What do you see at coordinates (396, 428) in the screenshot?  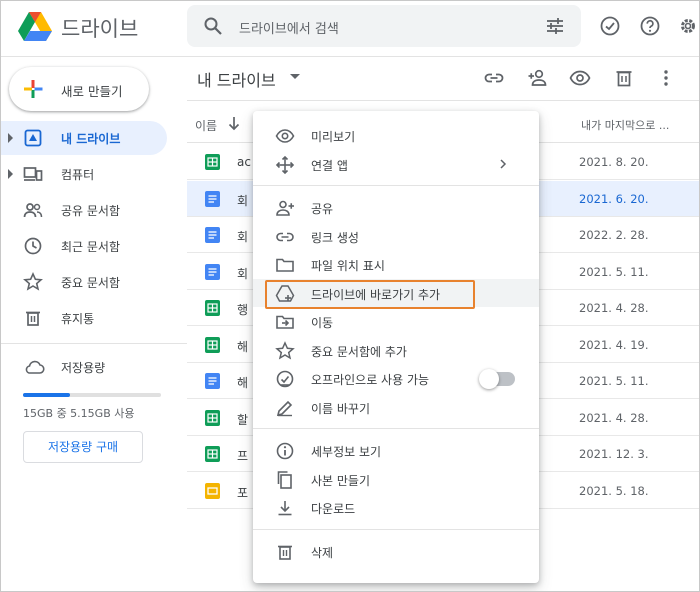 I see `menu-divider` at bounding box center [396, 428].